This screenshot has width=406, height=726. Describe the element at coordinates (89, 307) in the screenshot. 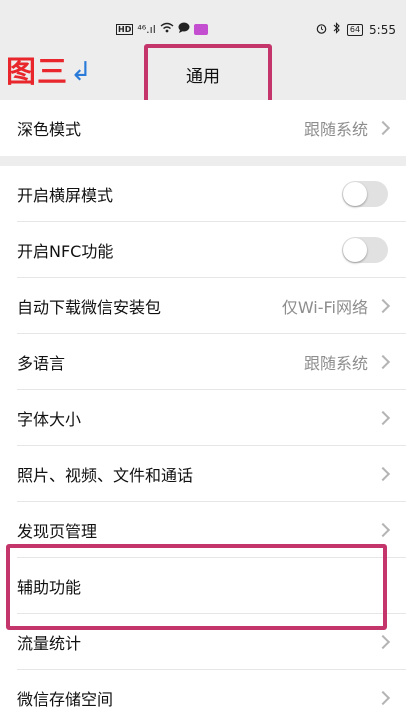

I see `settings-item-label: 自动下载微信安装包` at that location.